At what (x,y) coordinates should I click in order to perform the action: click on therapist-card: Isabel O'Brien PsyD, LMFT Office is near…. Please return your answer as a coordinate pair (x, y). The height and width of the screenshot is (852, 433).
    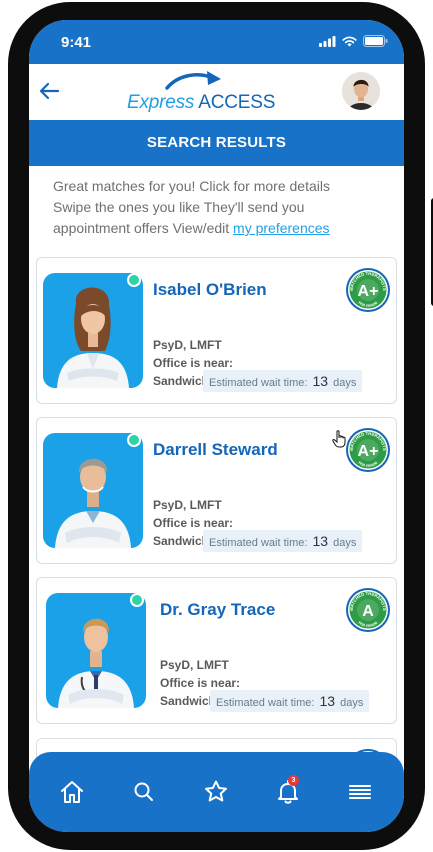
    Looking at the image, I should click on (216, 330).